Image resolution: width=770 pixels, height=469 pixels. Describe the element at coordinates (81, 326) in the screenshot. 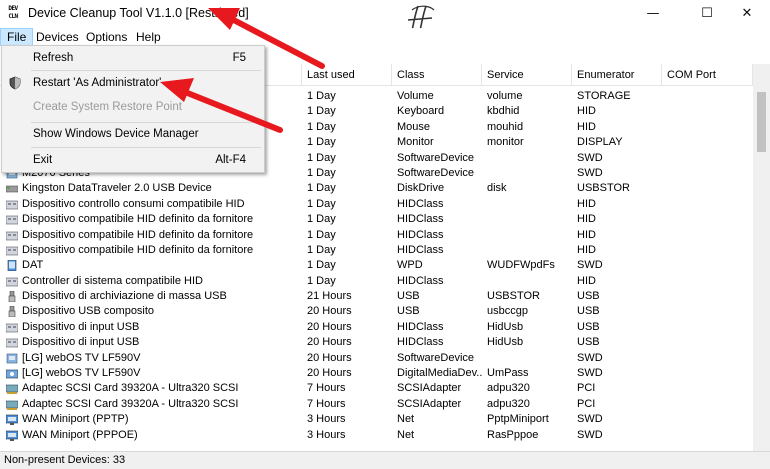

I see `cell-device-name: Dispositivo di input USB` at that location.